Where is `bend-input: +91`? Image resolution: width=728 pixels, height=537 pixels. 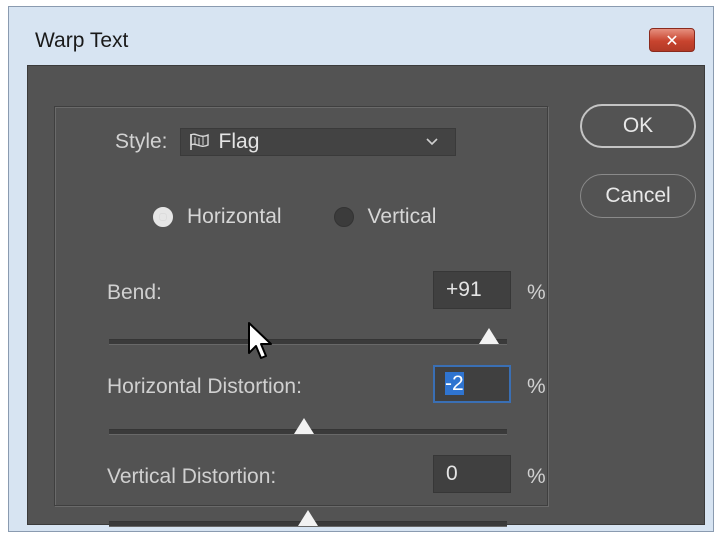 bend-input: +91 is located at coordinates (472, 290).